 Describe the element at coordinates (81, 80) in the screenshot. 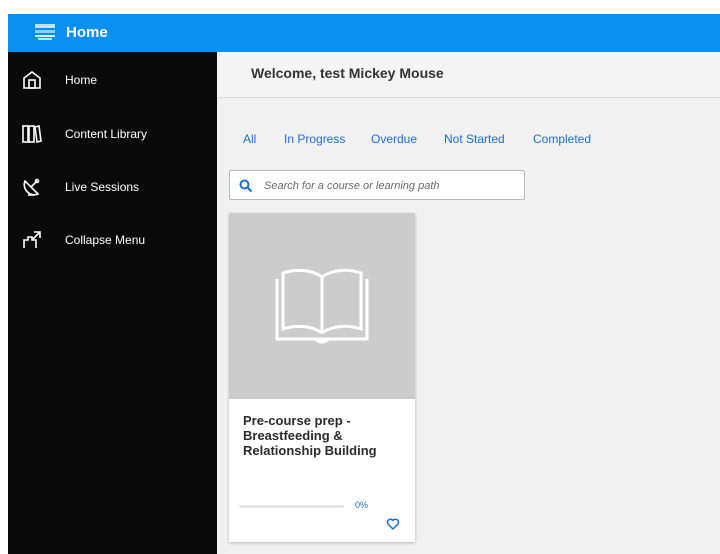

I see `sidebar-item-label: Home` at that location.